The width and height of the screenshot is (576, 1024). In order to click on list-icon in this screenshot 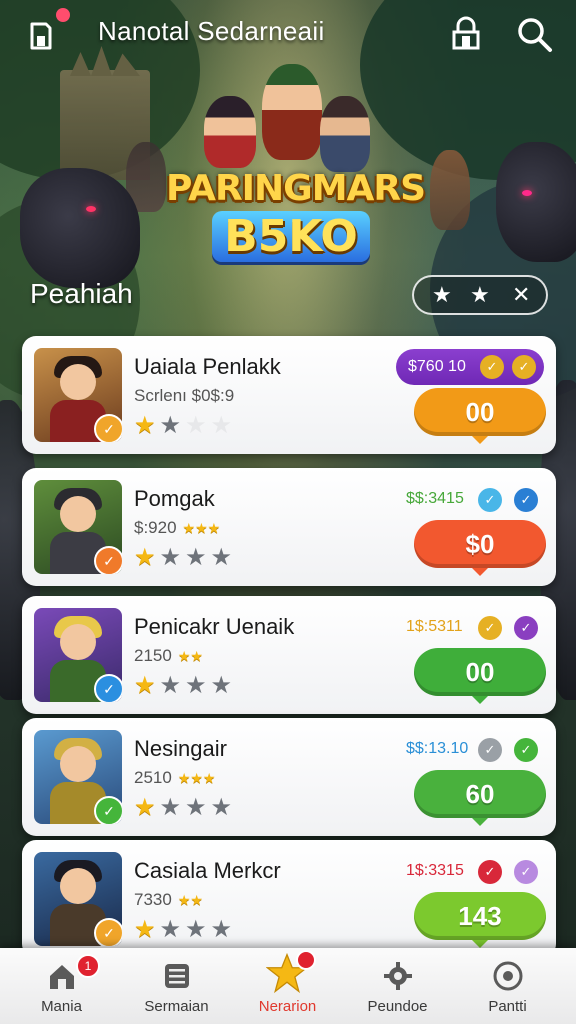, I will do `click(177, 976)`.